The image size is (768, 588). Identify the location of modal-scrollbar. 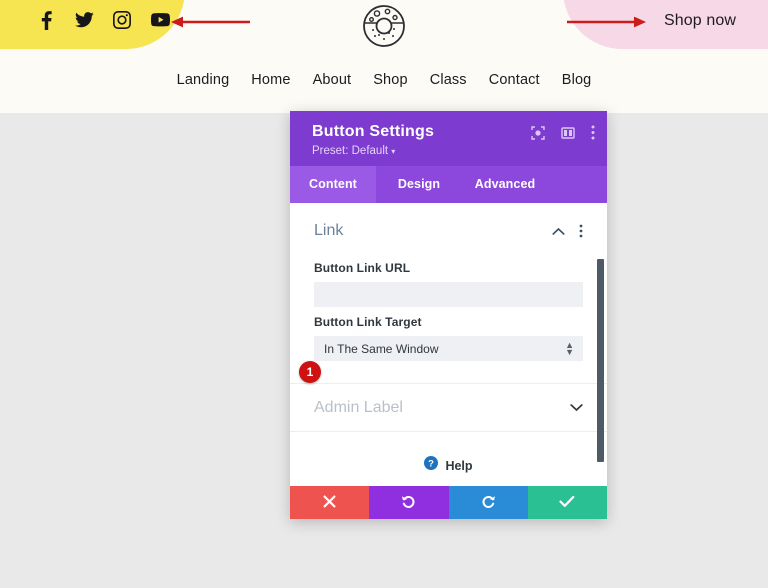
(600, 360).